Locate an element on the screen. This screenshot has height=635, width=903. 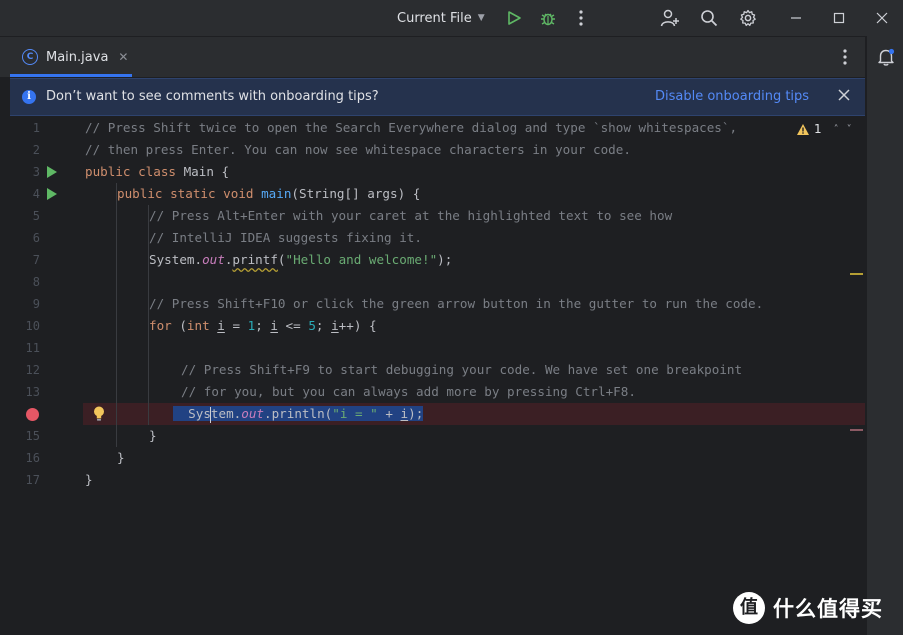
code-line-7: System.out.printf("Hello and welcome!"); is located at coordinates (526, 260).